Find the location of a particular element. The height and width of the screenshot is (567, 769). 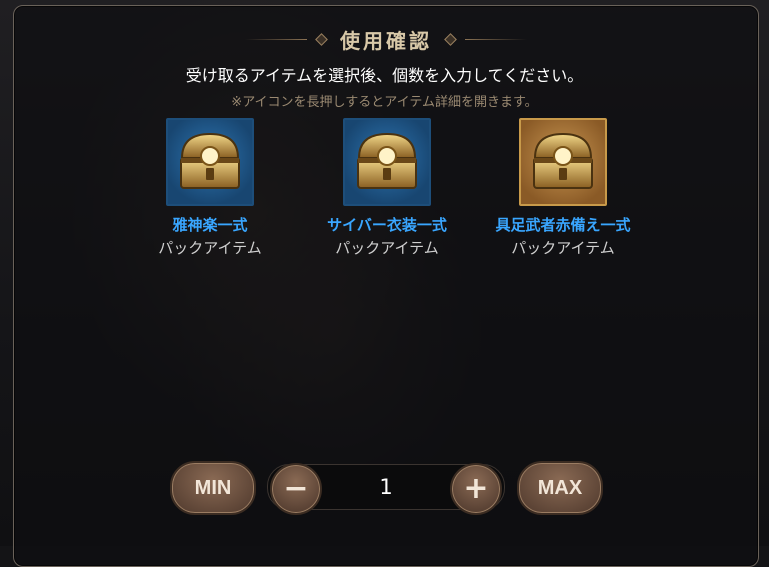

item-name: 雅神楽一式 is located at coordinates (210, 225).